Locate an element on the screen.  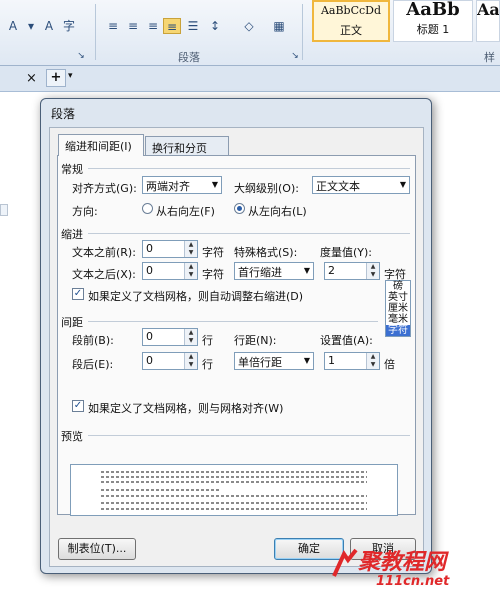
special-format-label: 特殊格式(S): is located at coordinates (266, 252).